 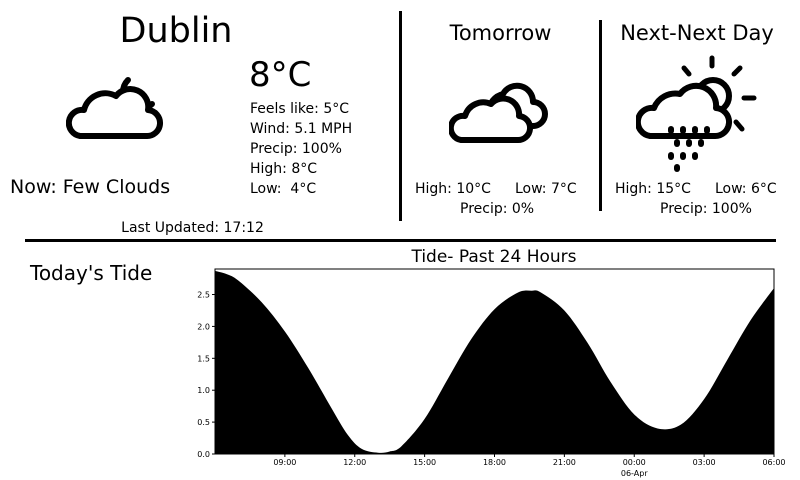 I want to click on x-tick-label: 15:00, so click(x=424, y=462).